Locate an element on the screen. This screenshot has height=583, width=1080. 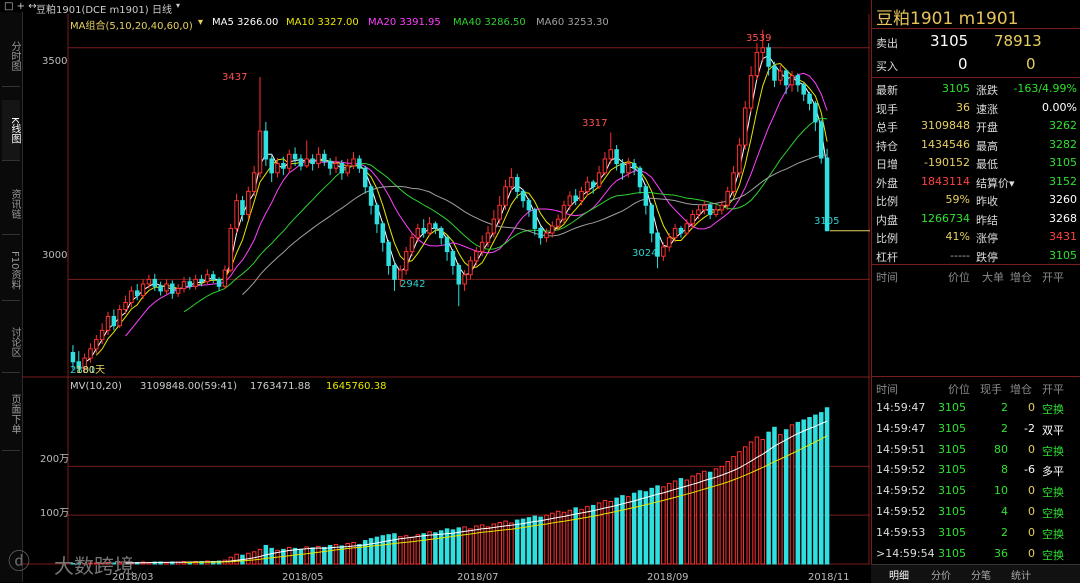
tick-qty: 4 is located at coordinates (1004, 511).